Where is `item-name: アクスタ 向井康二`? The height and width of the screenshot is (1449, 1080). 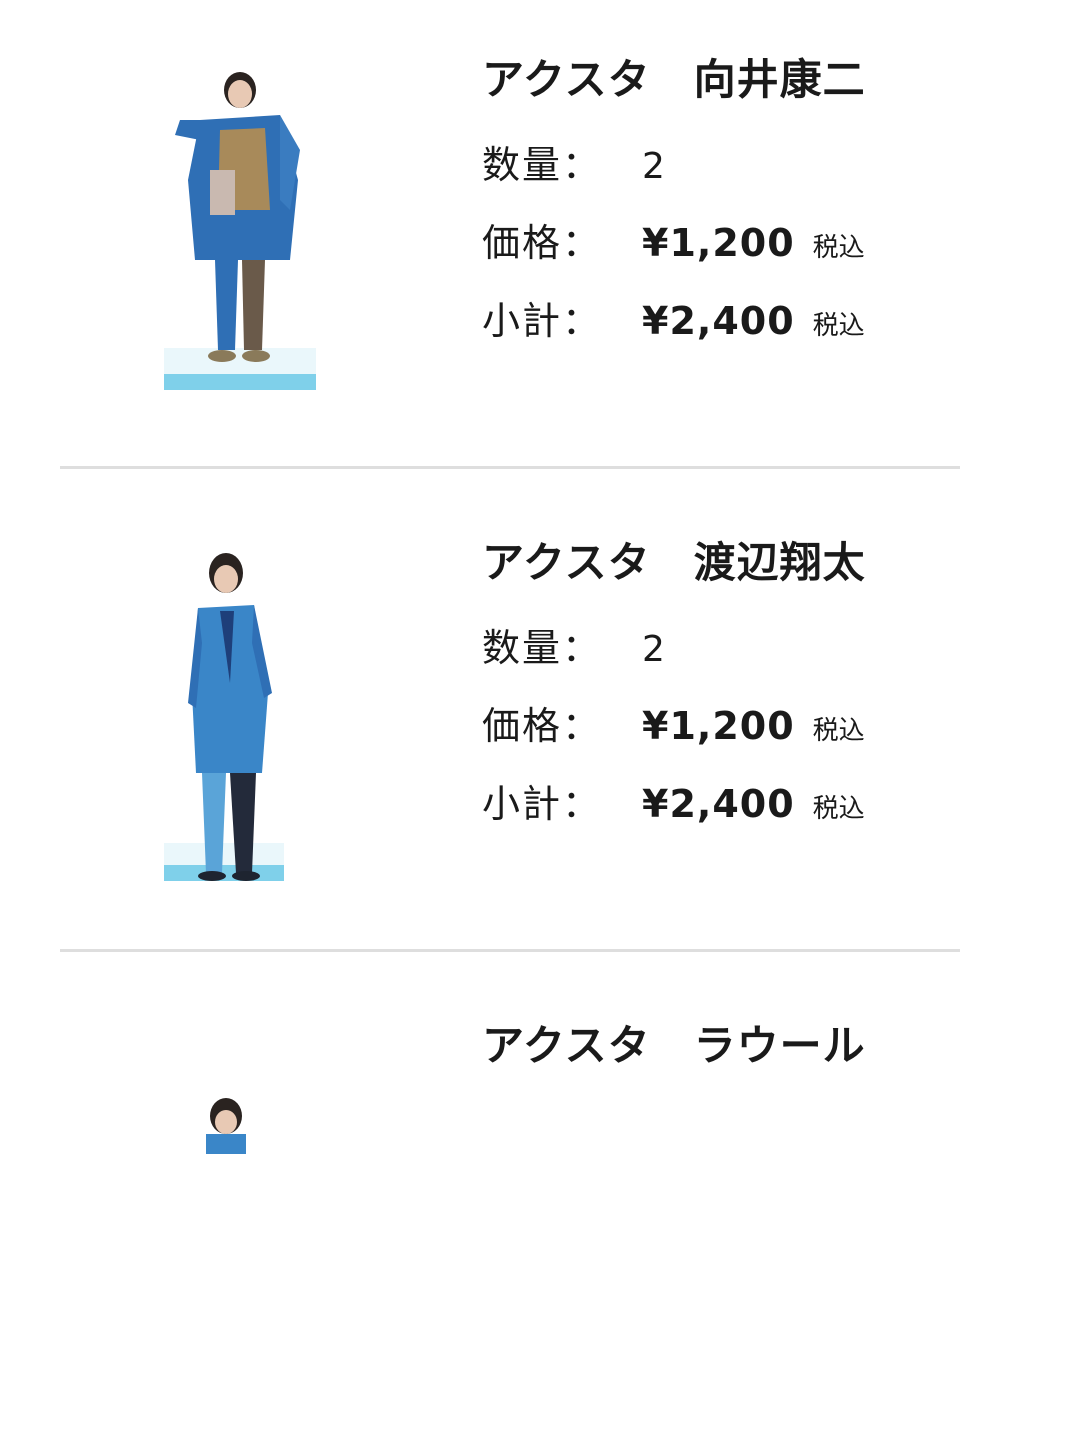
item-name: アクスタ 向井康二 is located at coordinates (762, 80).